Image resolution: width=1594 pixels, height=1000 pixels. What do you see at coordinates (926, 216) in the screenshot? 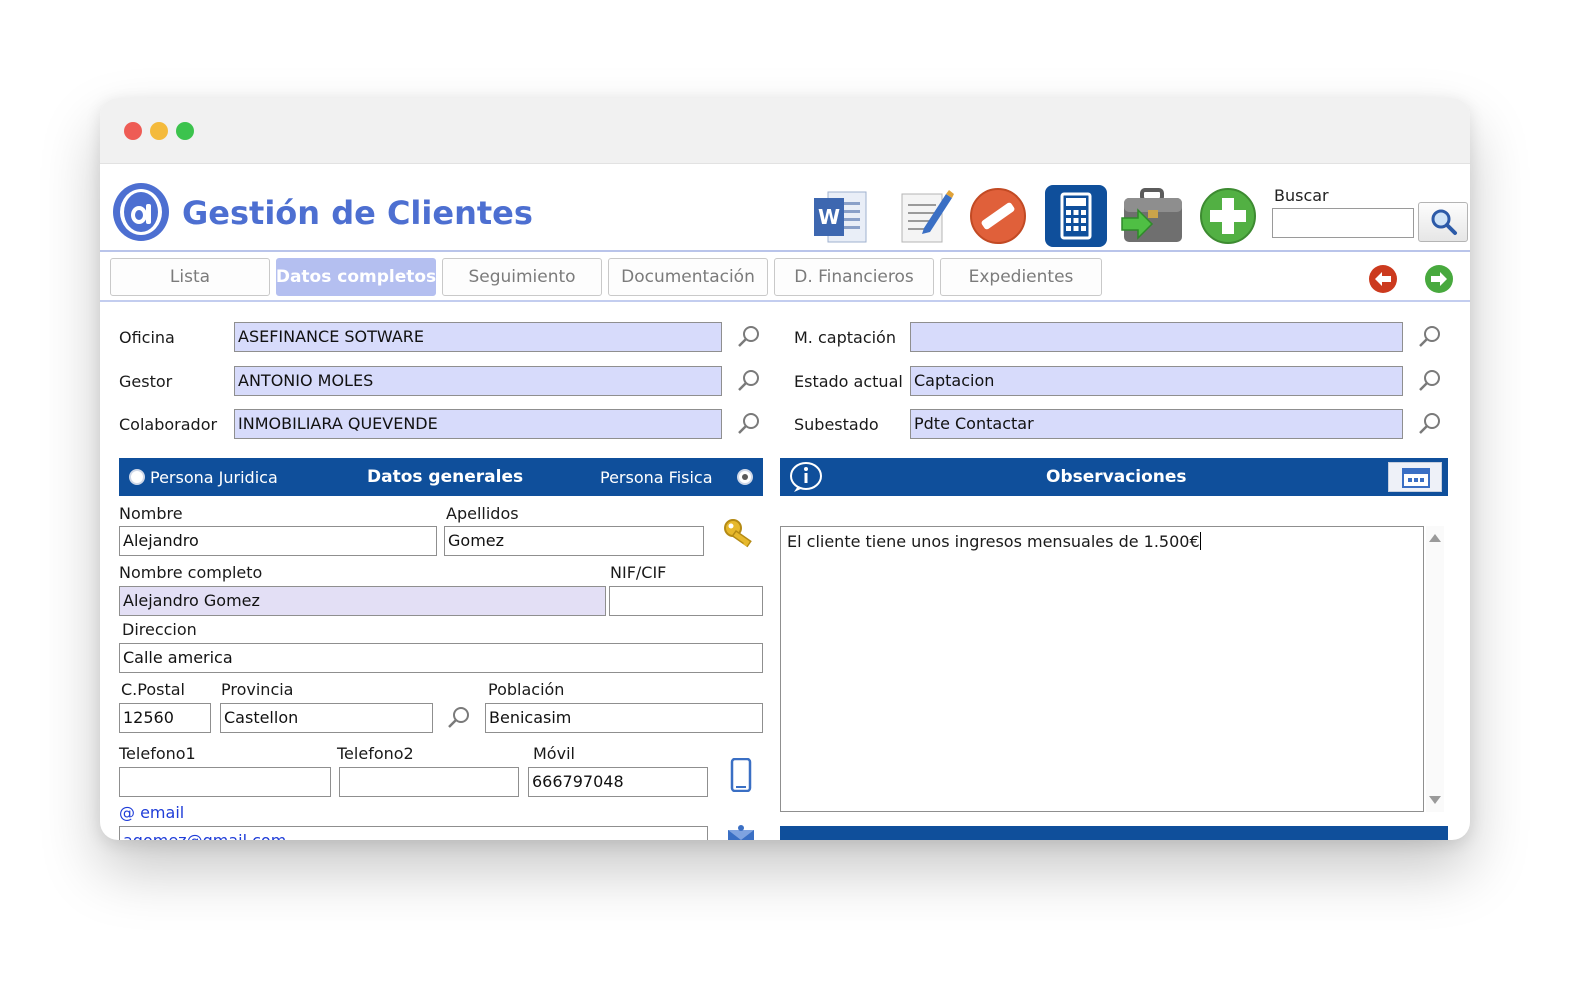
I see `edit-note-icon` at bounding box center [926, 216].